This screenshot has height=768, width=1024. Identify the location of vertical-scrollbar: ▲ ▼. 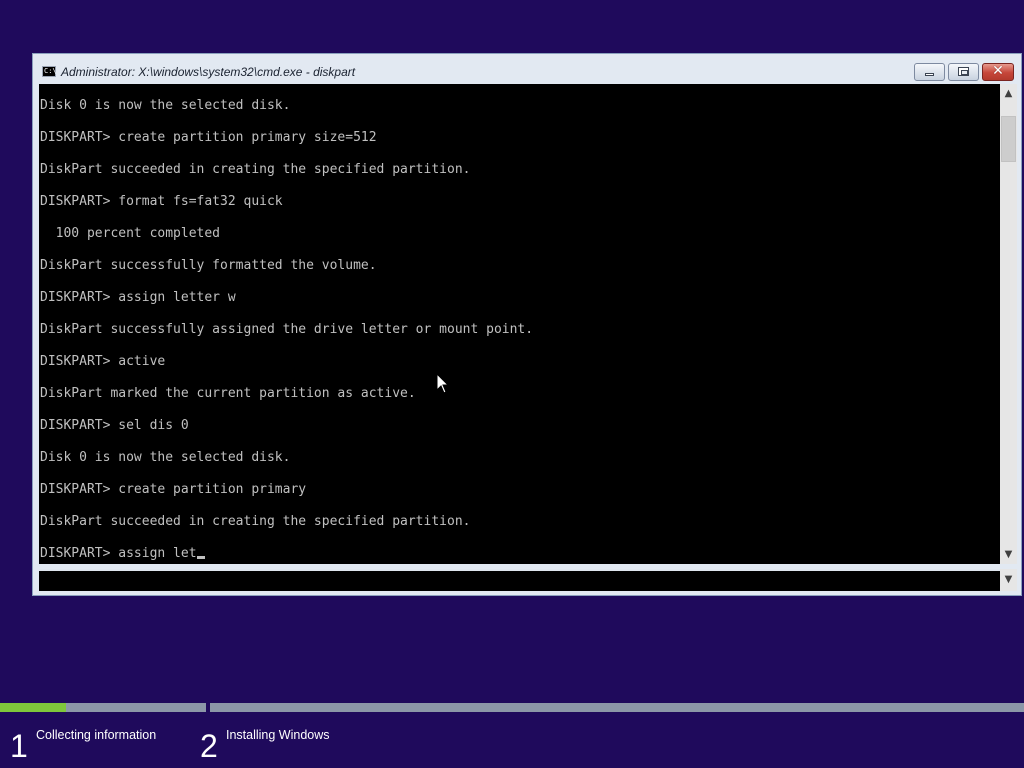
(1008, 324).